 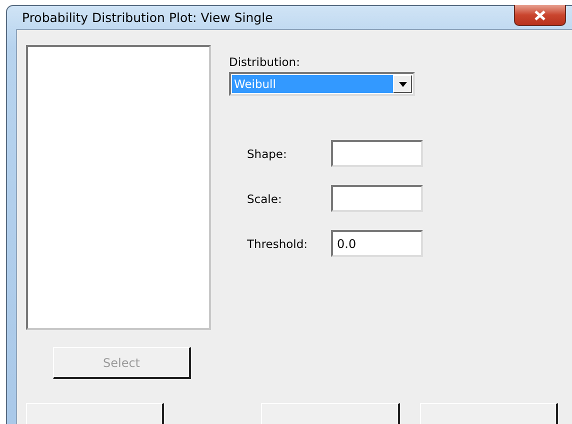 What do you see at coordinates (265, 62) in the screenshot?
I see `distribution-label: Distribution:` at bounding box center [265, 62].